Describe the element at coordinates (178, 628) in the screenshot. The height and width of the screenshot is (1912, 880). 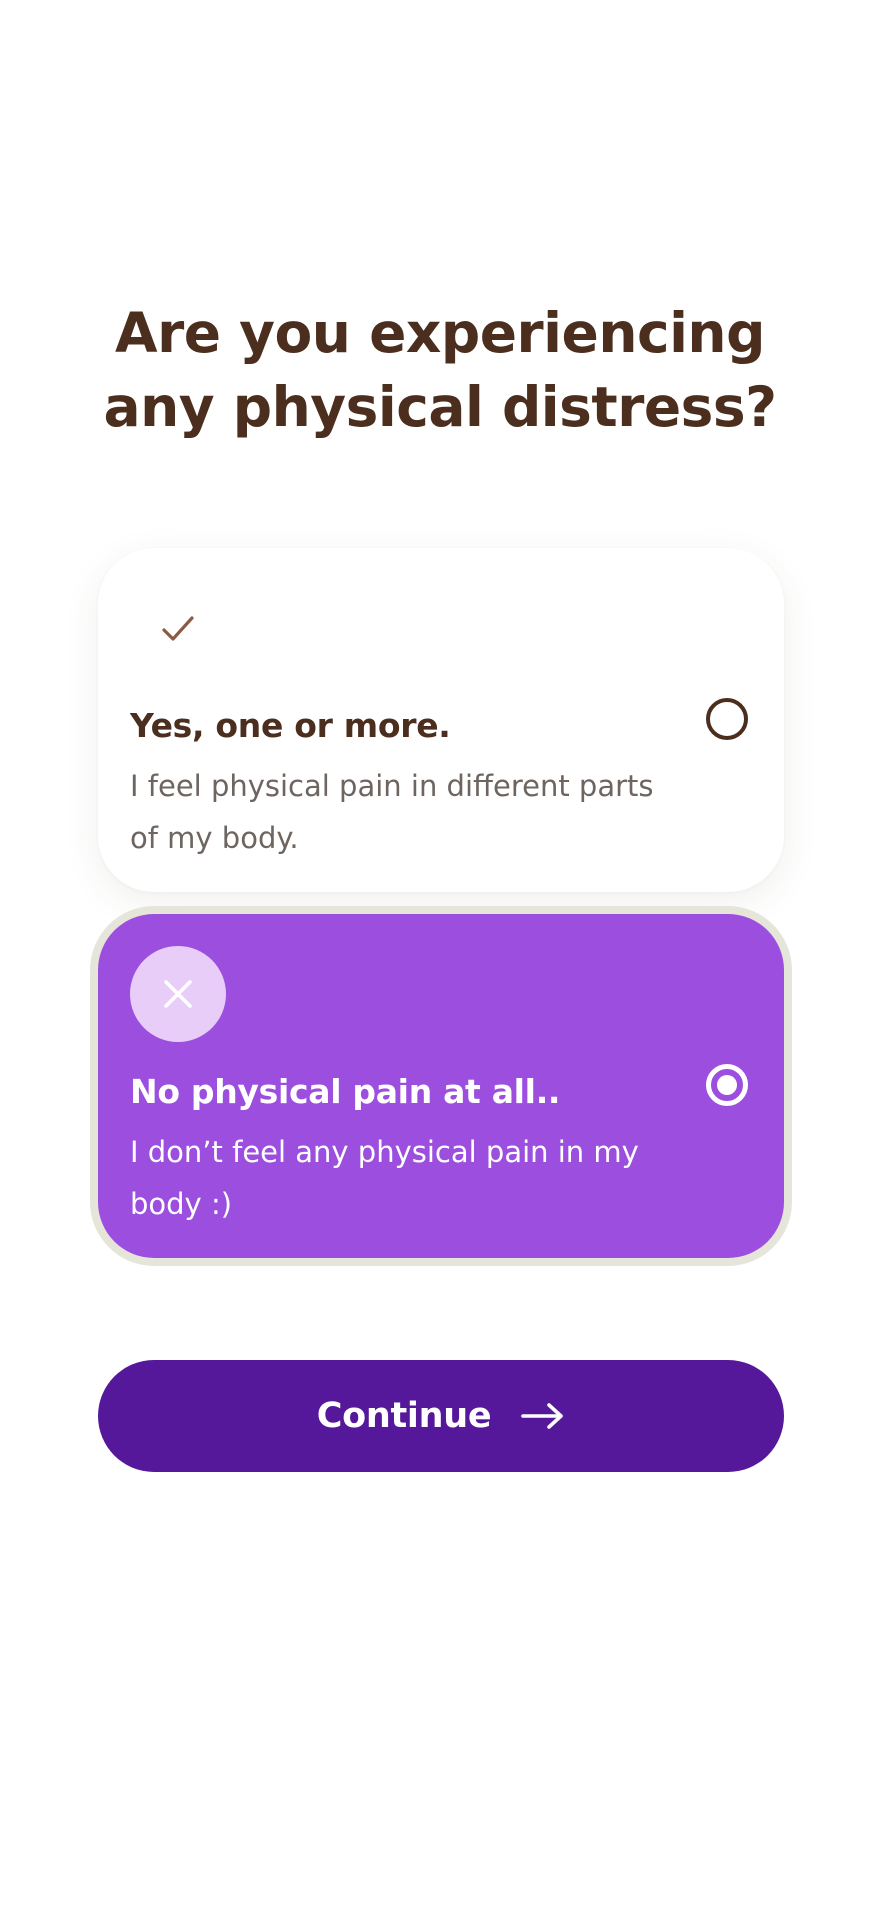
I see `check-icon` at that location.